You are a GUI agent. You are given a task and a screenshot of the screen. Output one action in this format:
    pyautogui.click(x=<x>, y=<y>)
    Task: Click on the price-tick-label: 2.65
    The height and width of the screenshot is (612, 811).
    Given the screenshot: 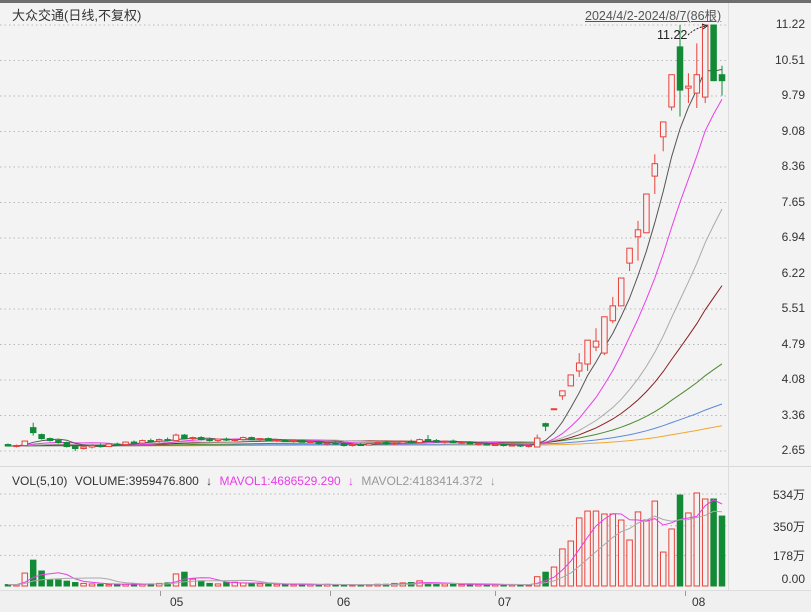 What is the action you would take?
    pyautogui.click(x=793, y=450)
    